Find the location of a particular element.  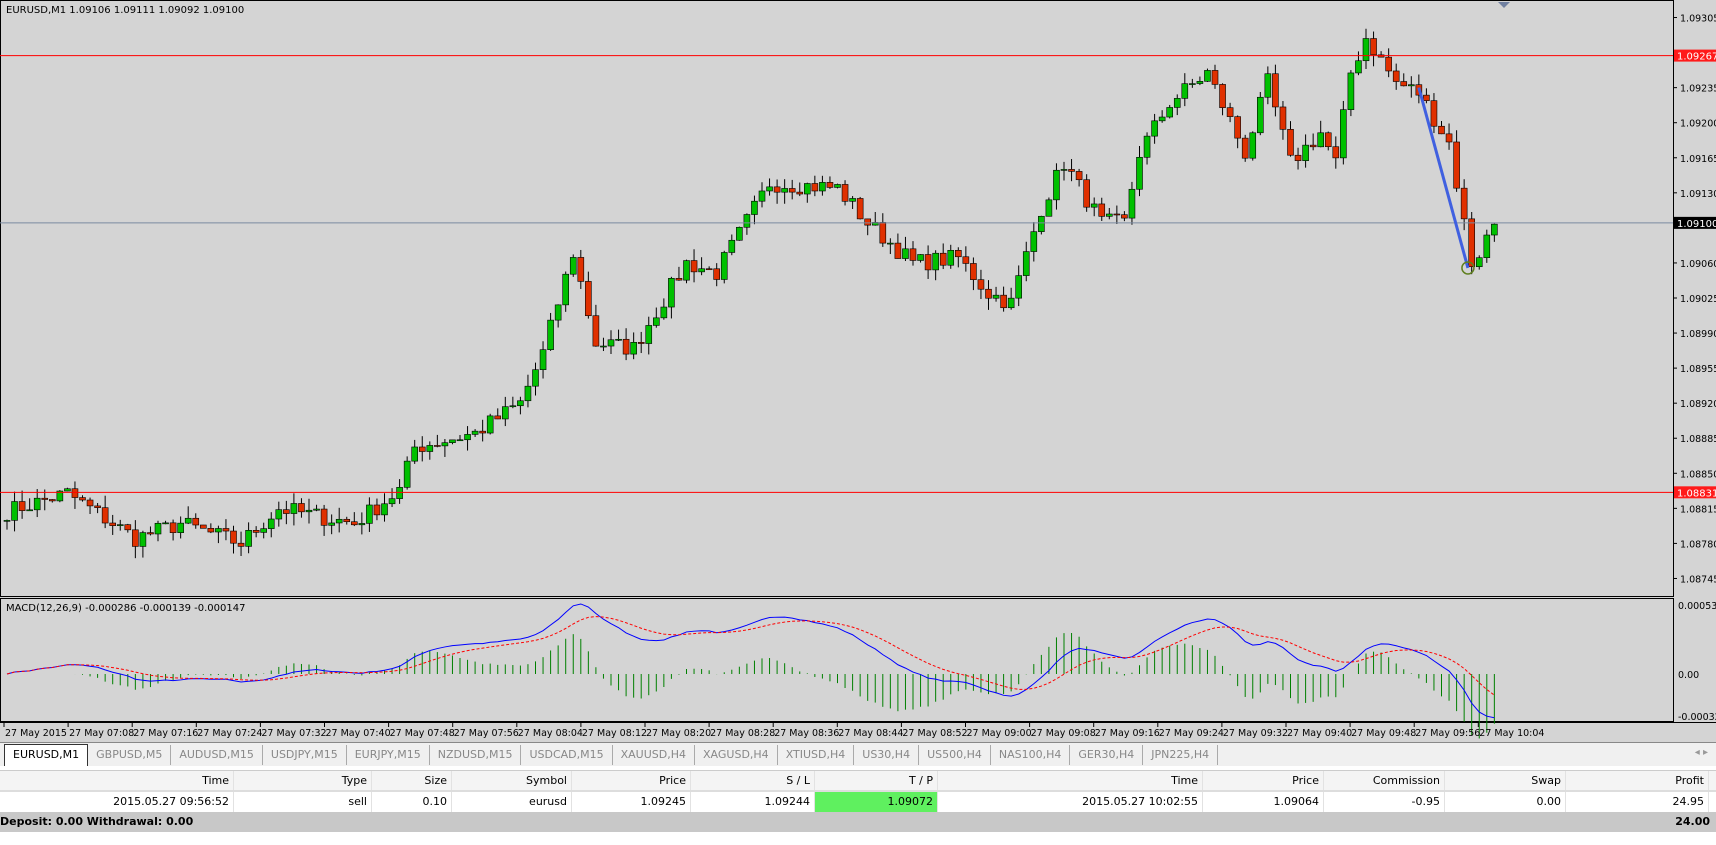

tab-usdcad-m15: USDCAD,M15 is located at coordinates (567, 754).